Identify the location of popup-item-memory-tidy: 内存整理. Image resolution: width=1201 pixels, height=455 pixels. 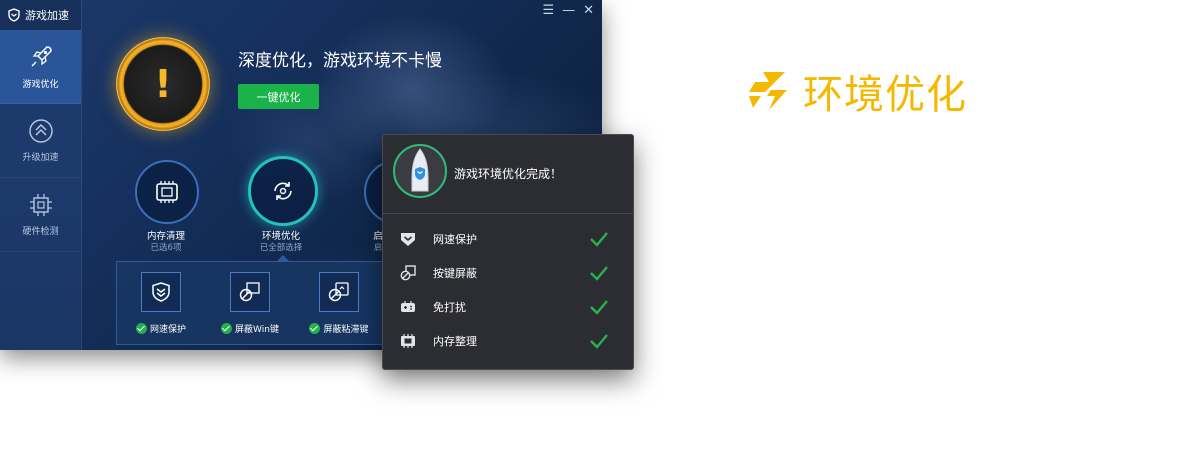
(508, 341).